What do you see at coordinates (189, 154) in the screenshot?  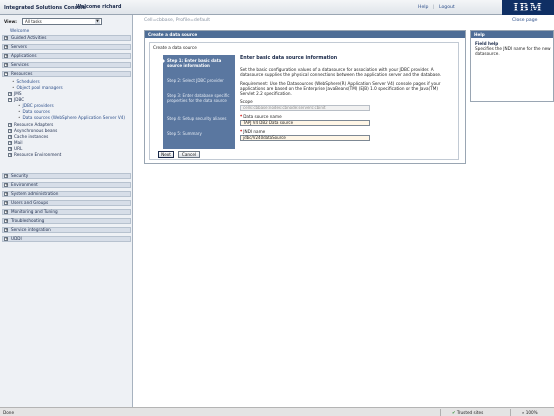 I see `cancel-button: Cancel` at bounding box center [189, 154].